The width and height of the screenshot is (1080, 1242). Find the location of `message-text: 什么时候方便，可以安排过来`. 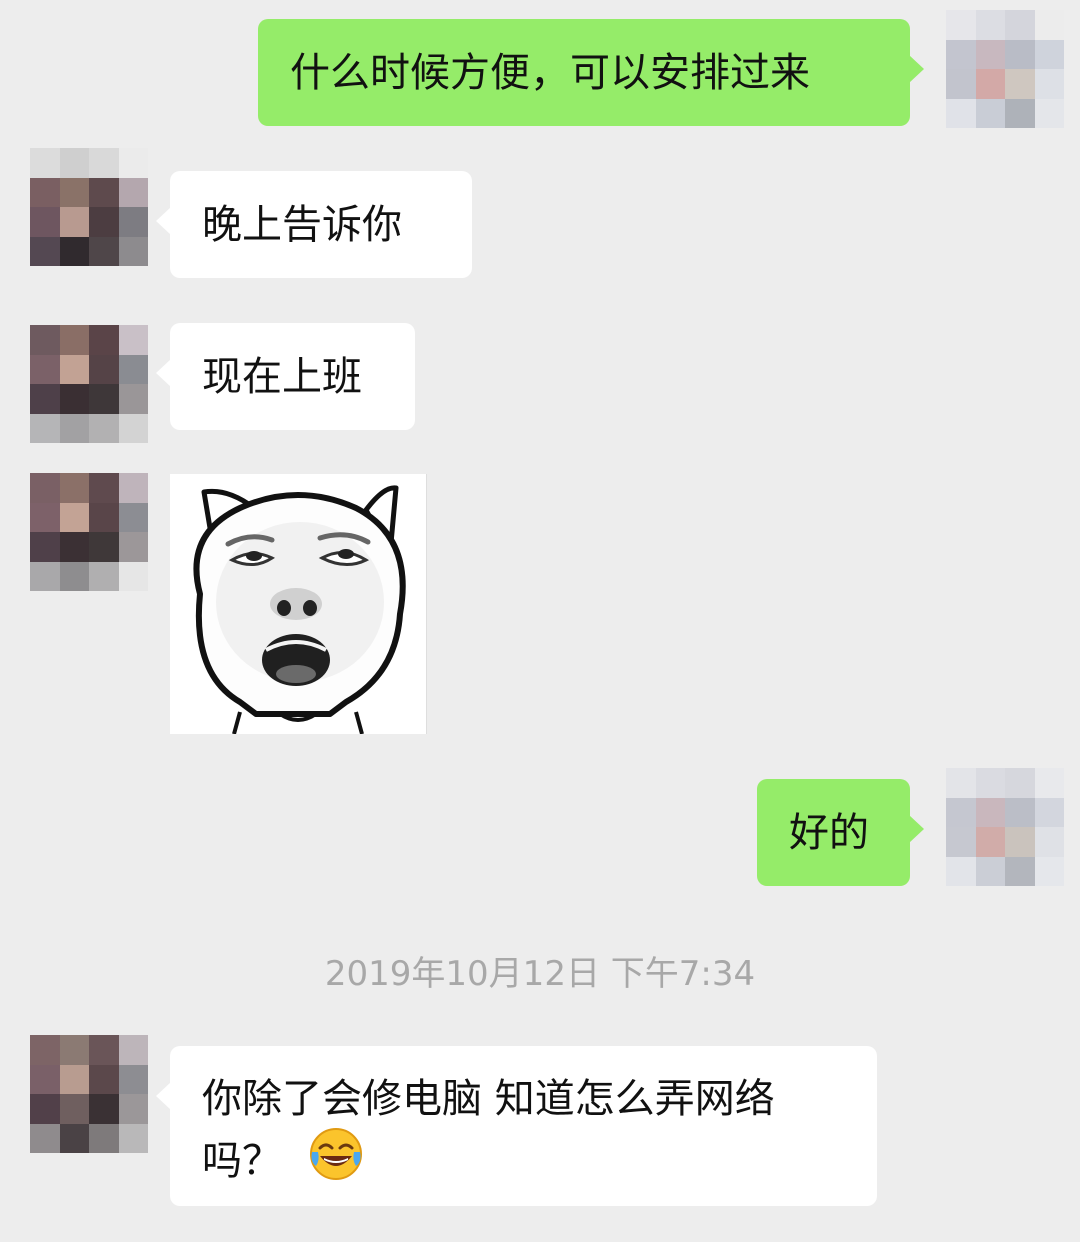

message-text: 什么时候方便，可以安排过来 is located at coordinates (550, 73).